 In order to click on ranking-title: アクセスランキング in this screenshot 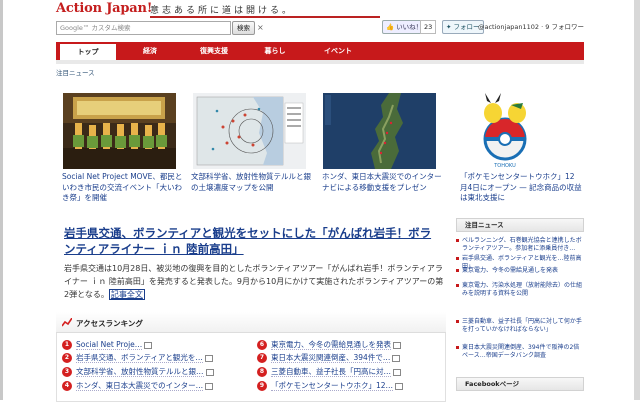, I will do `click(109, 323)`.